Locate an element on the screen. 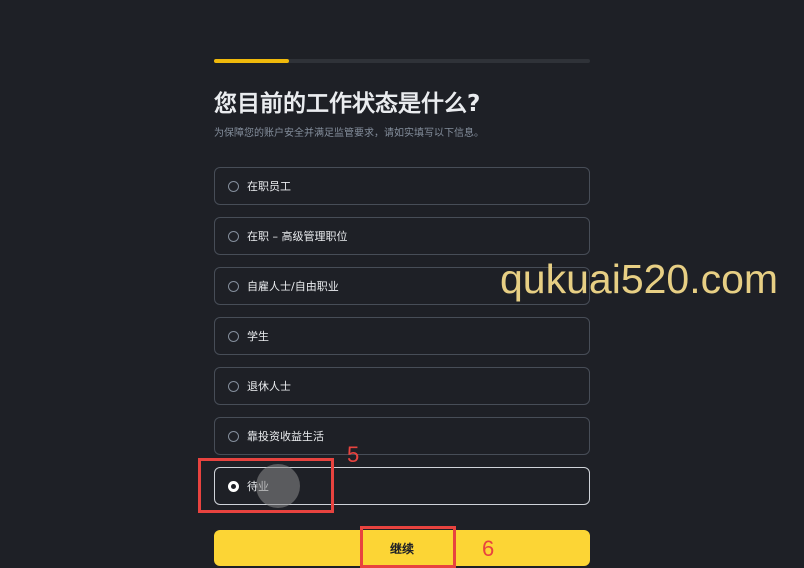  option-label: 退休人士 is located at coordinates (269, 386).